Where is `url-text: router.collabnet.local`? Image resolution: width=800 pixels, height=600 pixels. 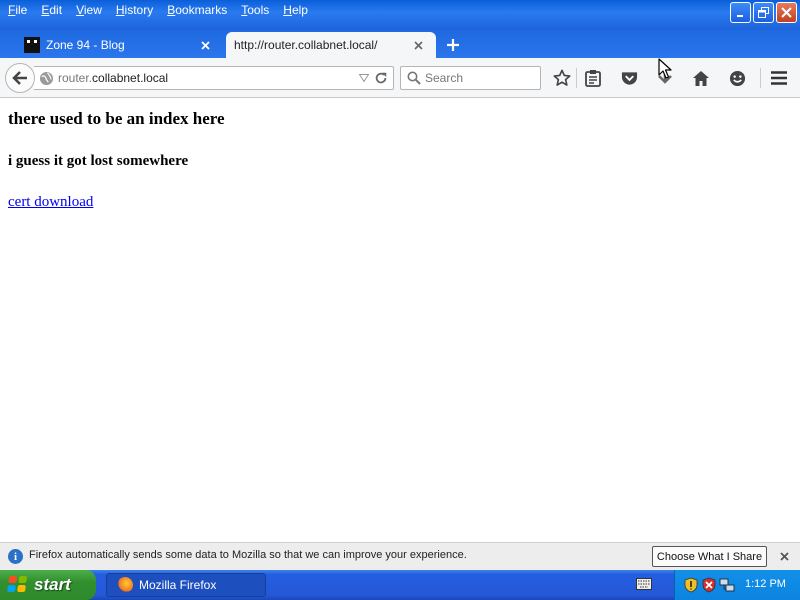
url-text: router.collabnet.local is located at coordinates (113, 78).